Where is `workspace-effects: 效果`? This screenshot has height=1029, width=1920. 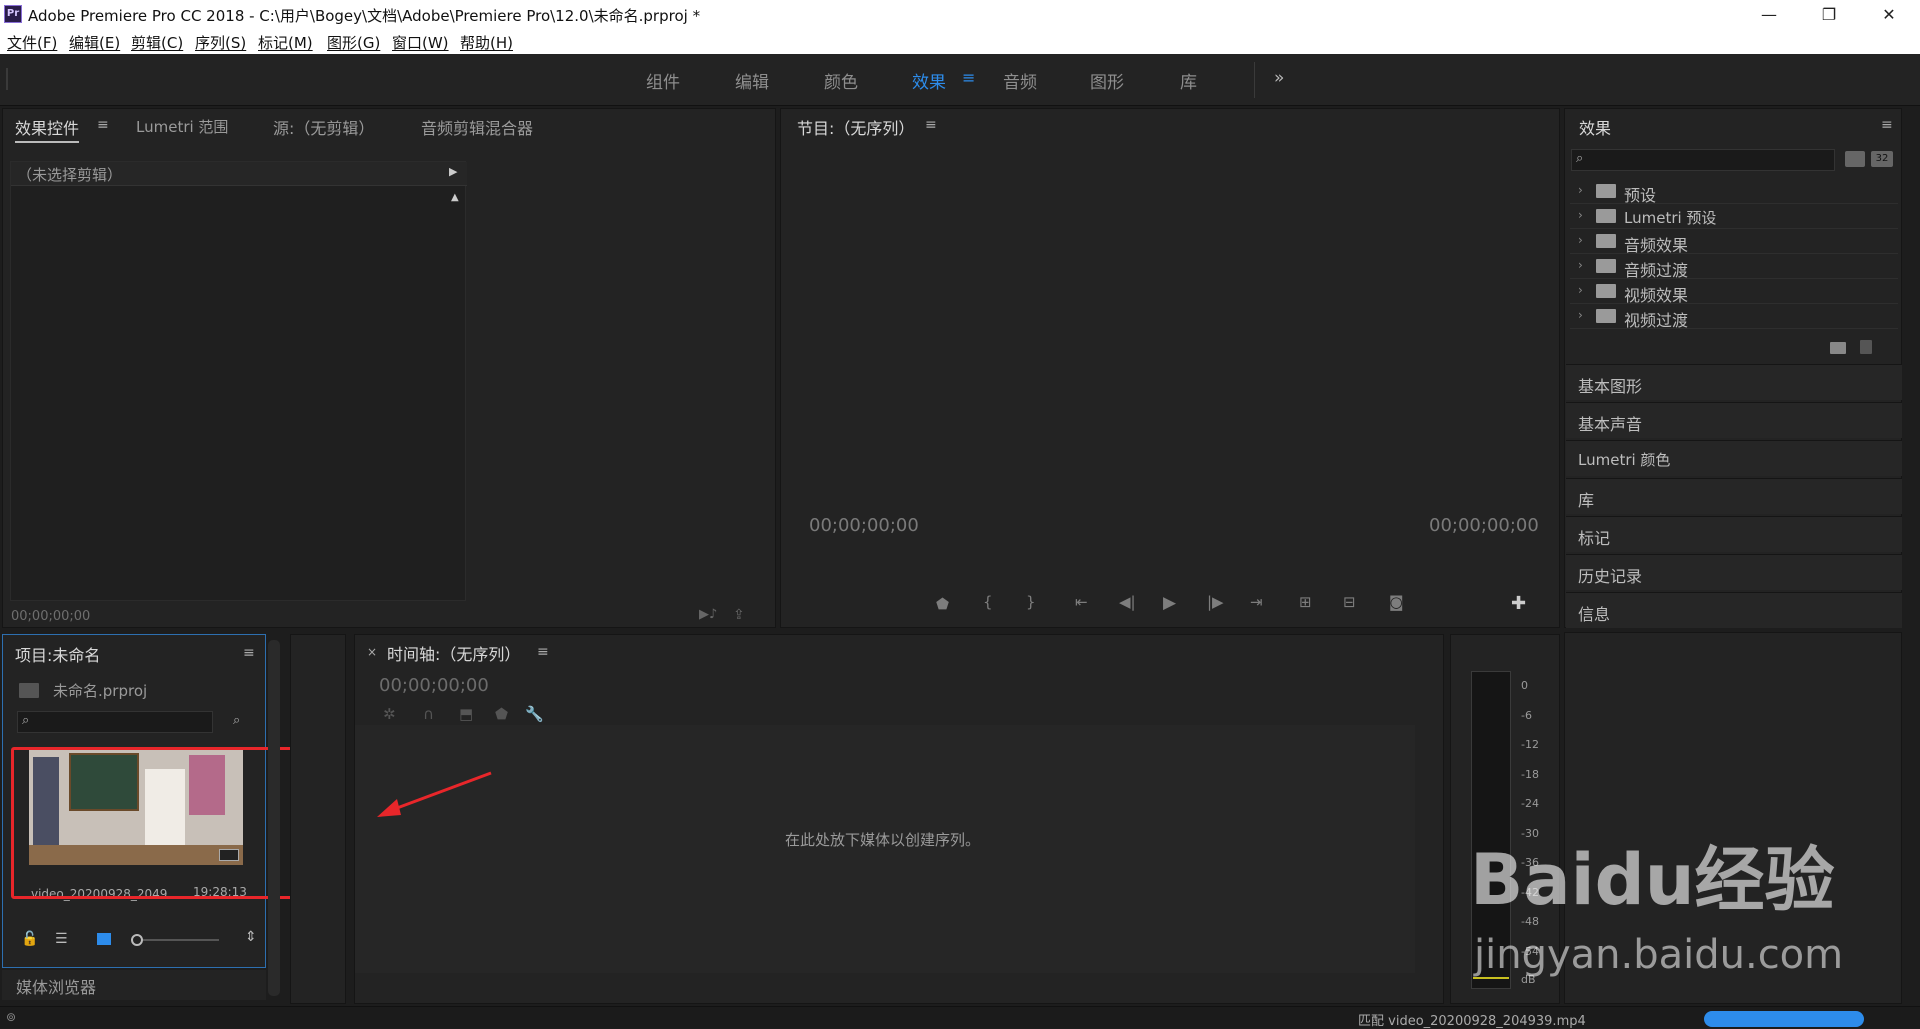 workspace-effects: 效果 is located at coordinates (929, 80).